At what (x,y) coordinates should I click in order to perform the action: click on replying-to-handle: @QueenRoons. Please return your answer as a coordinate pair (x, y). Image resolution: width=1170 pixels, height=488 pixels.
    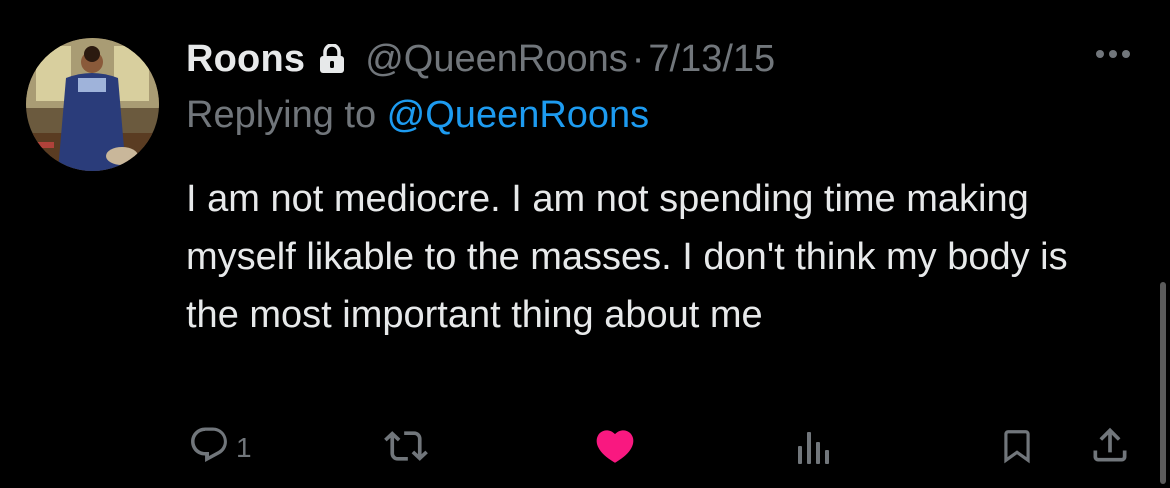
    Looking at the image, I should click on (518, 115).